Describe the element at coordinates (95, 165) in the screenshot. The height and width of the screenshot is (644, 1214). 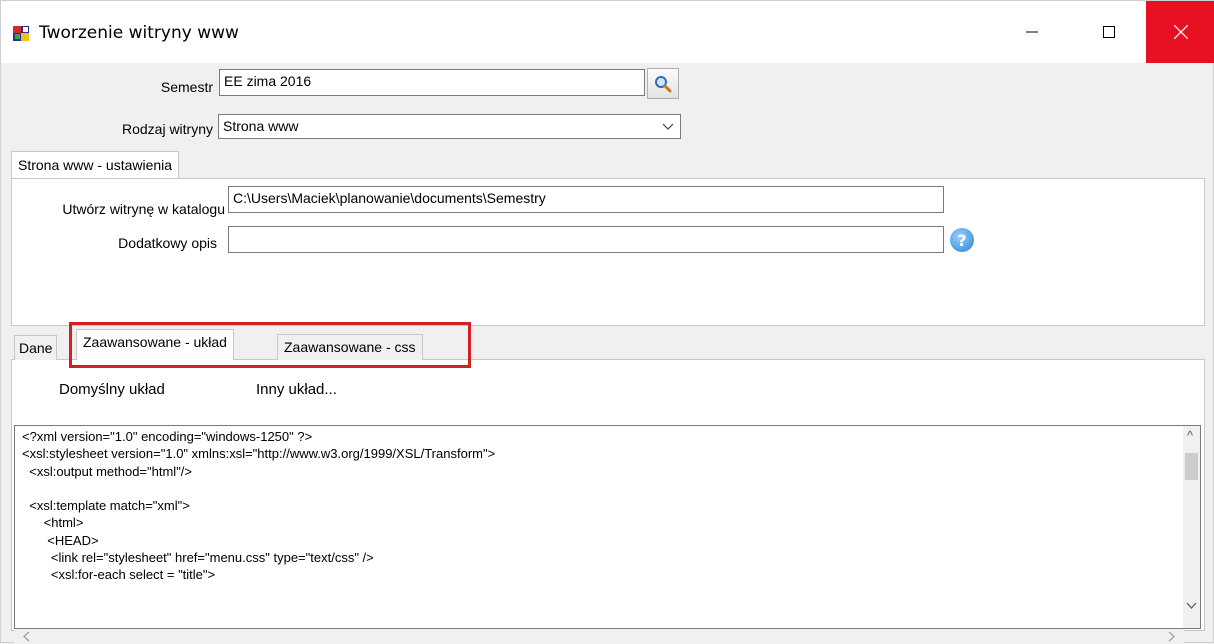
I see `tab-strona-www-ustawienia: Strona www - ustawienia` at that location.